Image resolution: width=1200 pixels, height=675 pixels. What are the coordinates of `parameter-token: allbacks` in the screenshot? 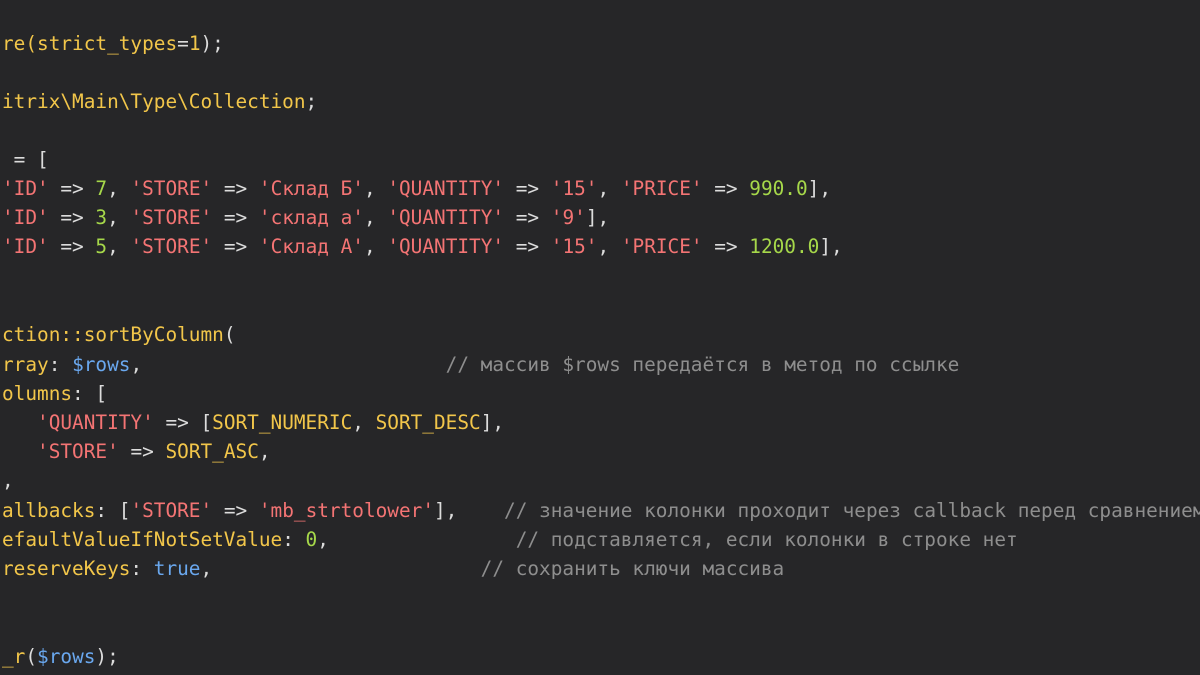 It's located at (49, 510).